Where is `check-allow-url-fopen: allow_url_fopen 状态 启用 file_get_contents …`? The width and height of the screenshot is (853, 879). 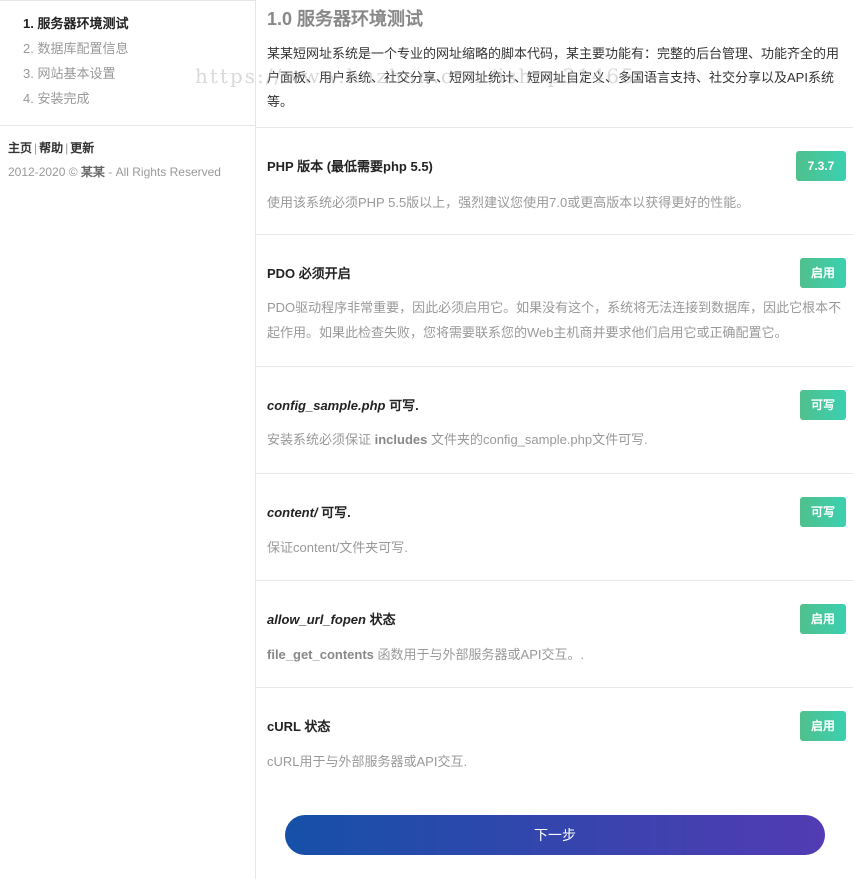 check-allow-url-fopen: allow_url_fopen 状态 启用 file_get_contents … is located at coordinates (554, 634).